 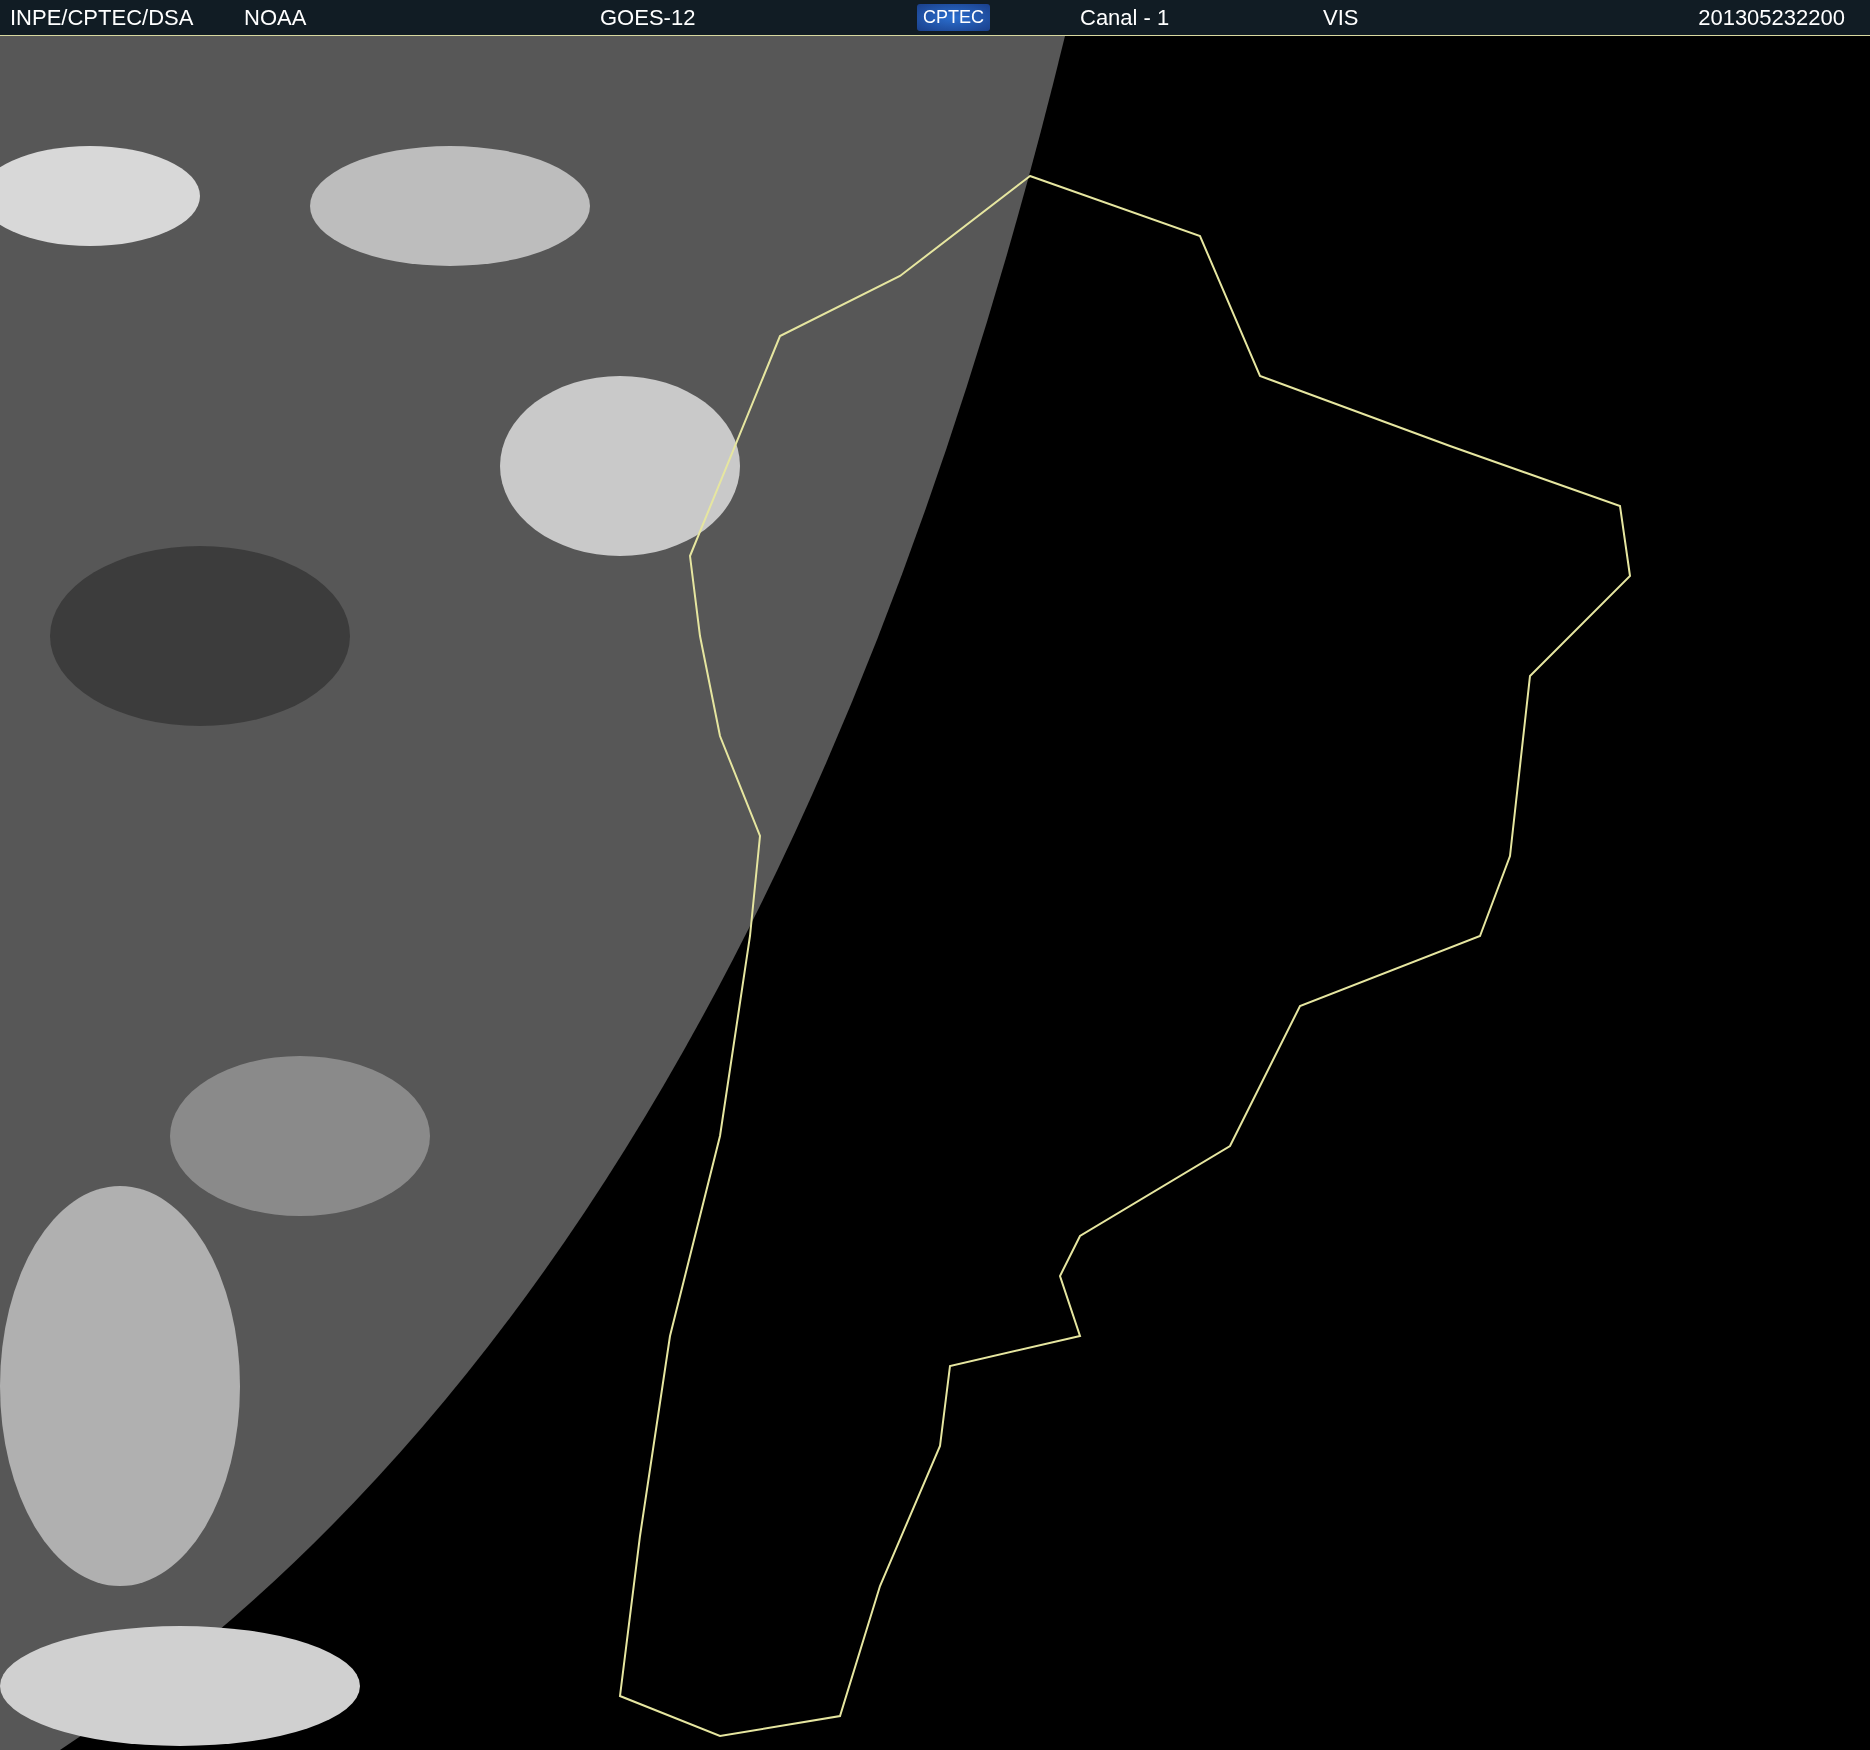 What do you see at coordinates (1341, 17) in the screenshot?
I see `band-label: VIS` at bounding box center [1341, 17].